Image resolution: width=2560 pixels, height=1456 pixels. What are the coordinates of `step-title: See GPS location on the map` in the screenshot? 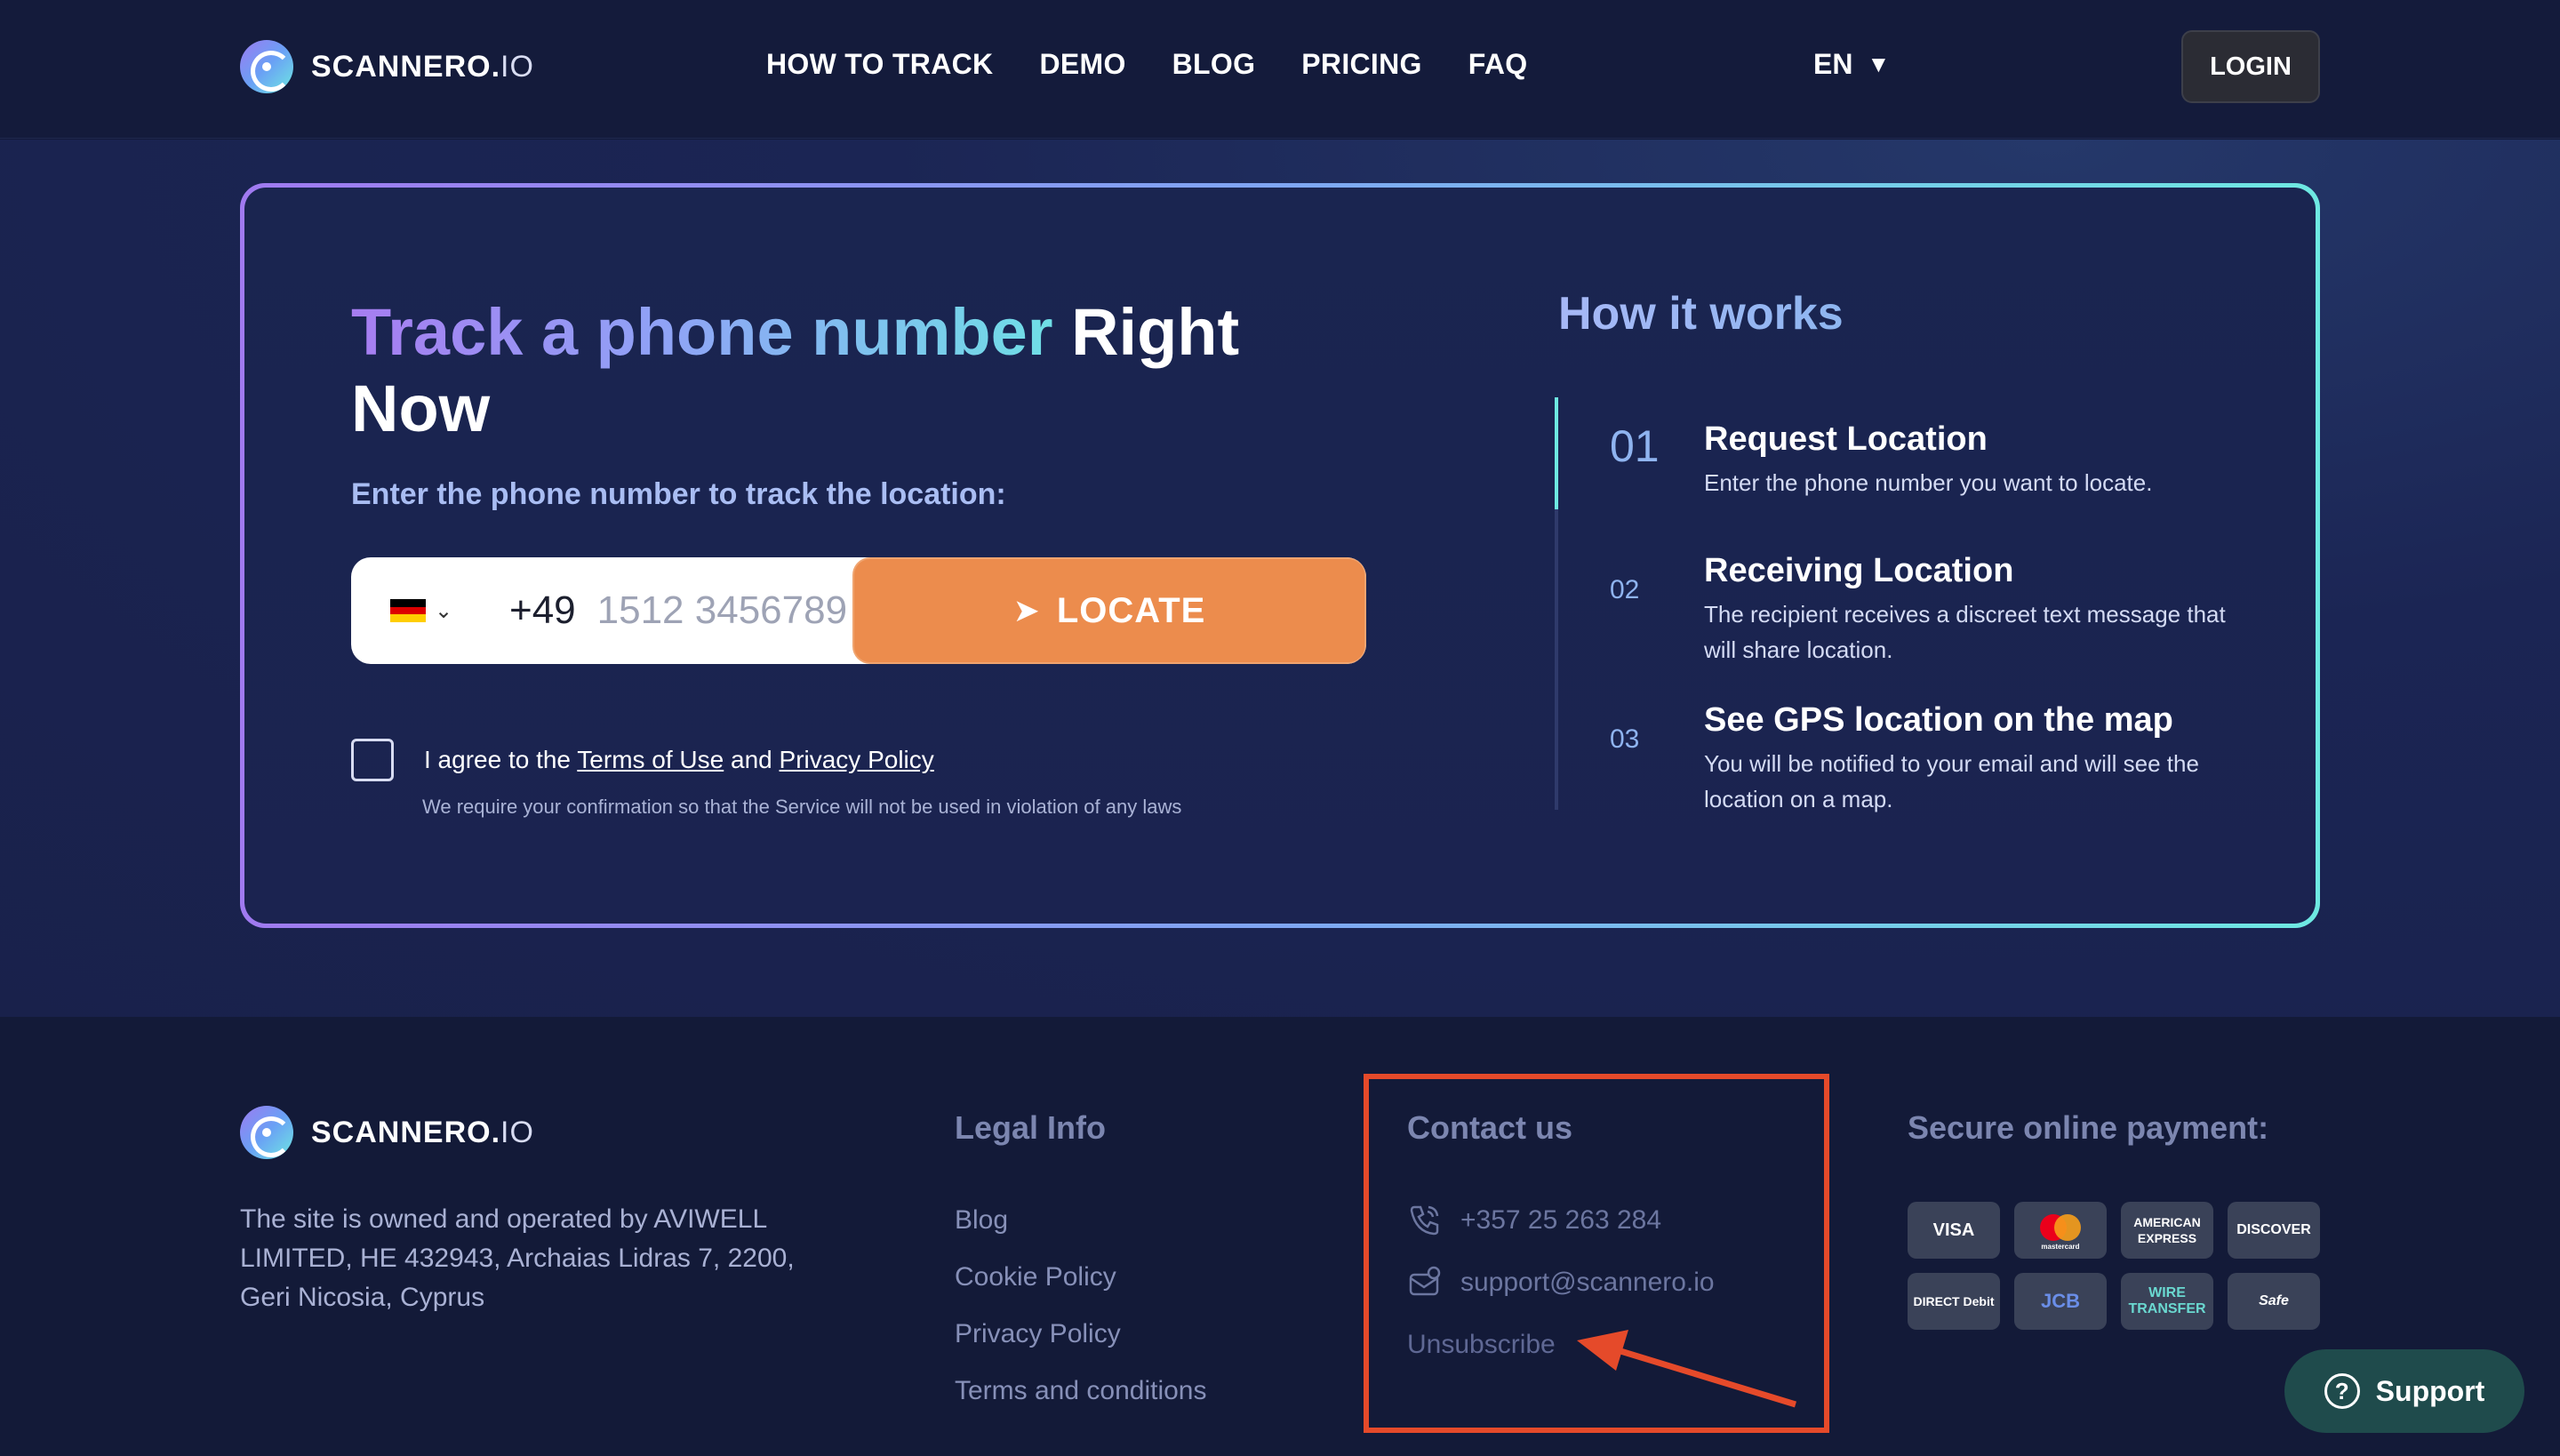 It's located at (1938, 720).